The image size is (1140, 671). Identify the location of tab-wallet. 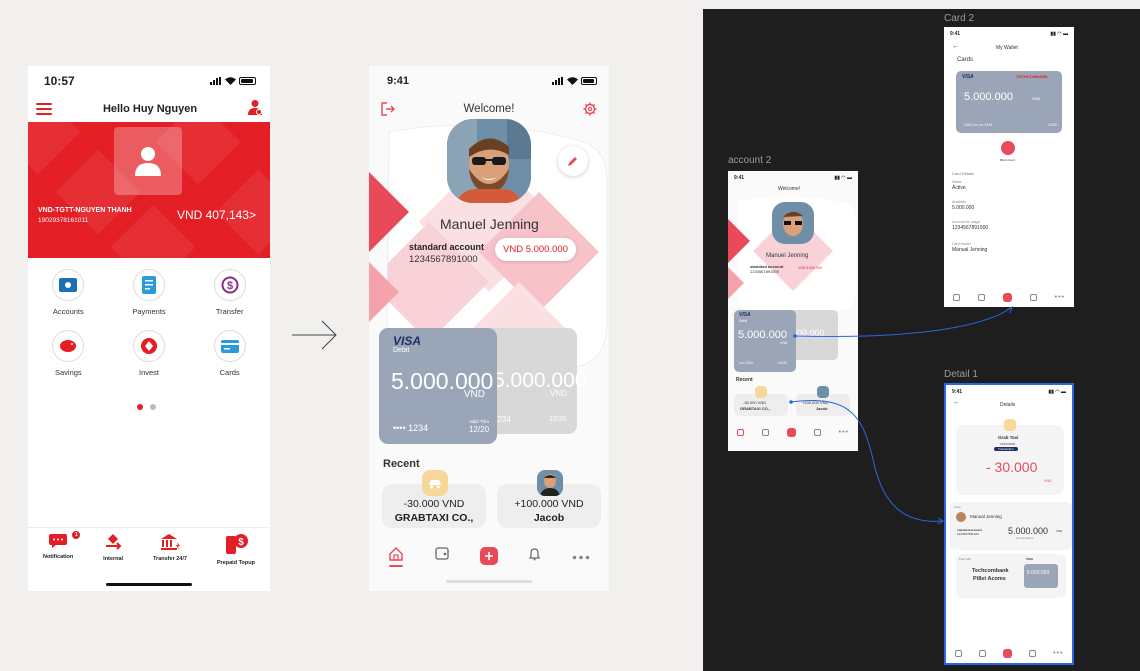
(442, 556).